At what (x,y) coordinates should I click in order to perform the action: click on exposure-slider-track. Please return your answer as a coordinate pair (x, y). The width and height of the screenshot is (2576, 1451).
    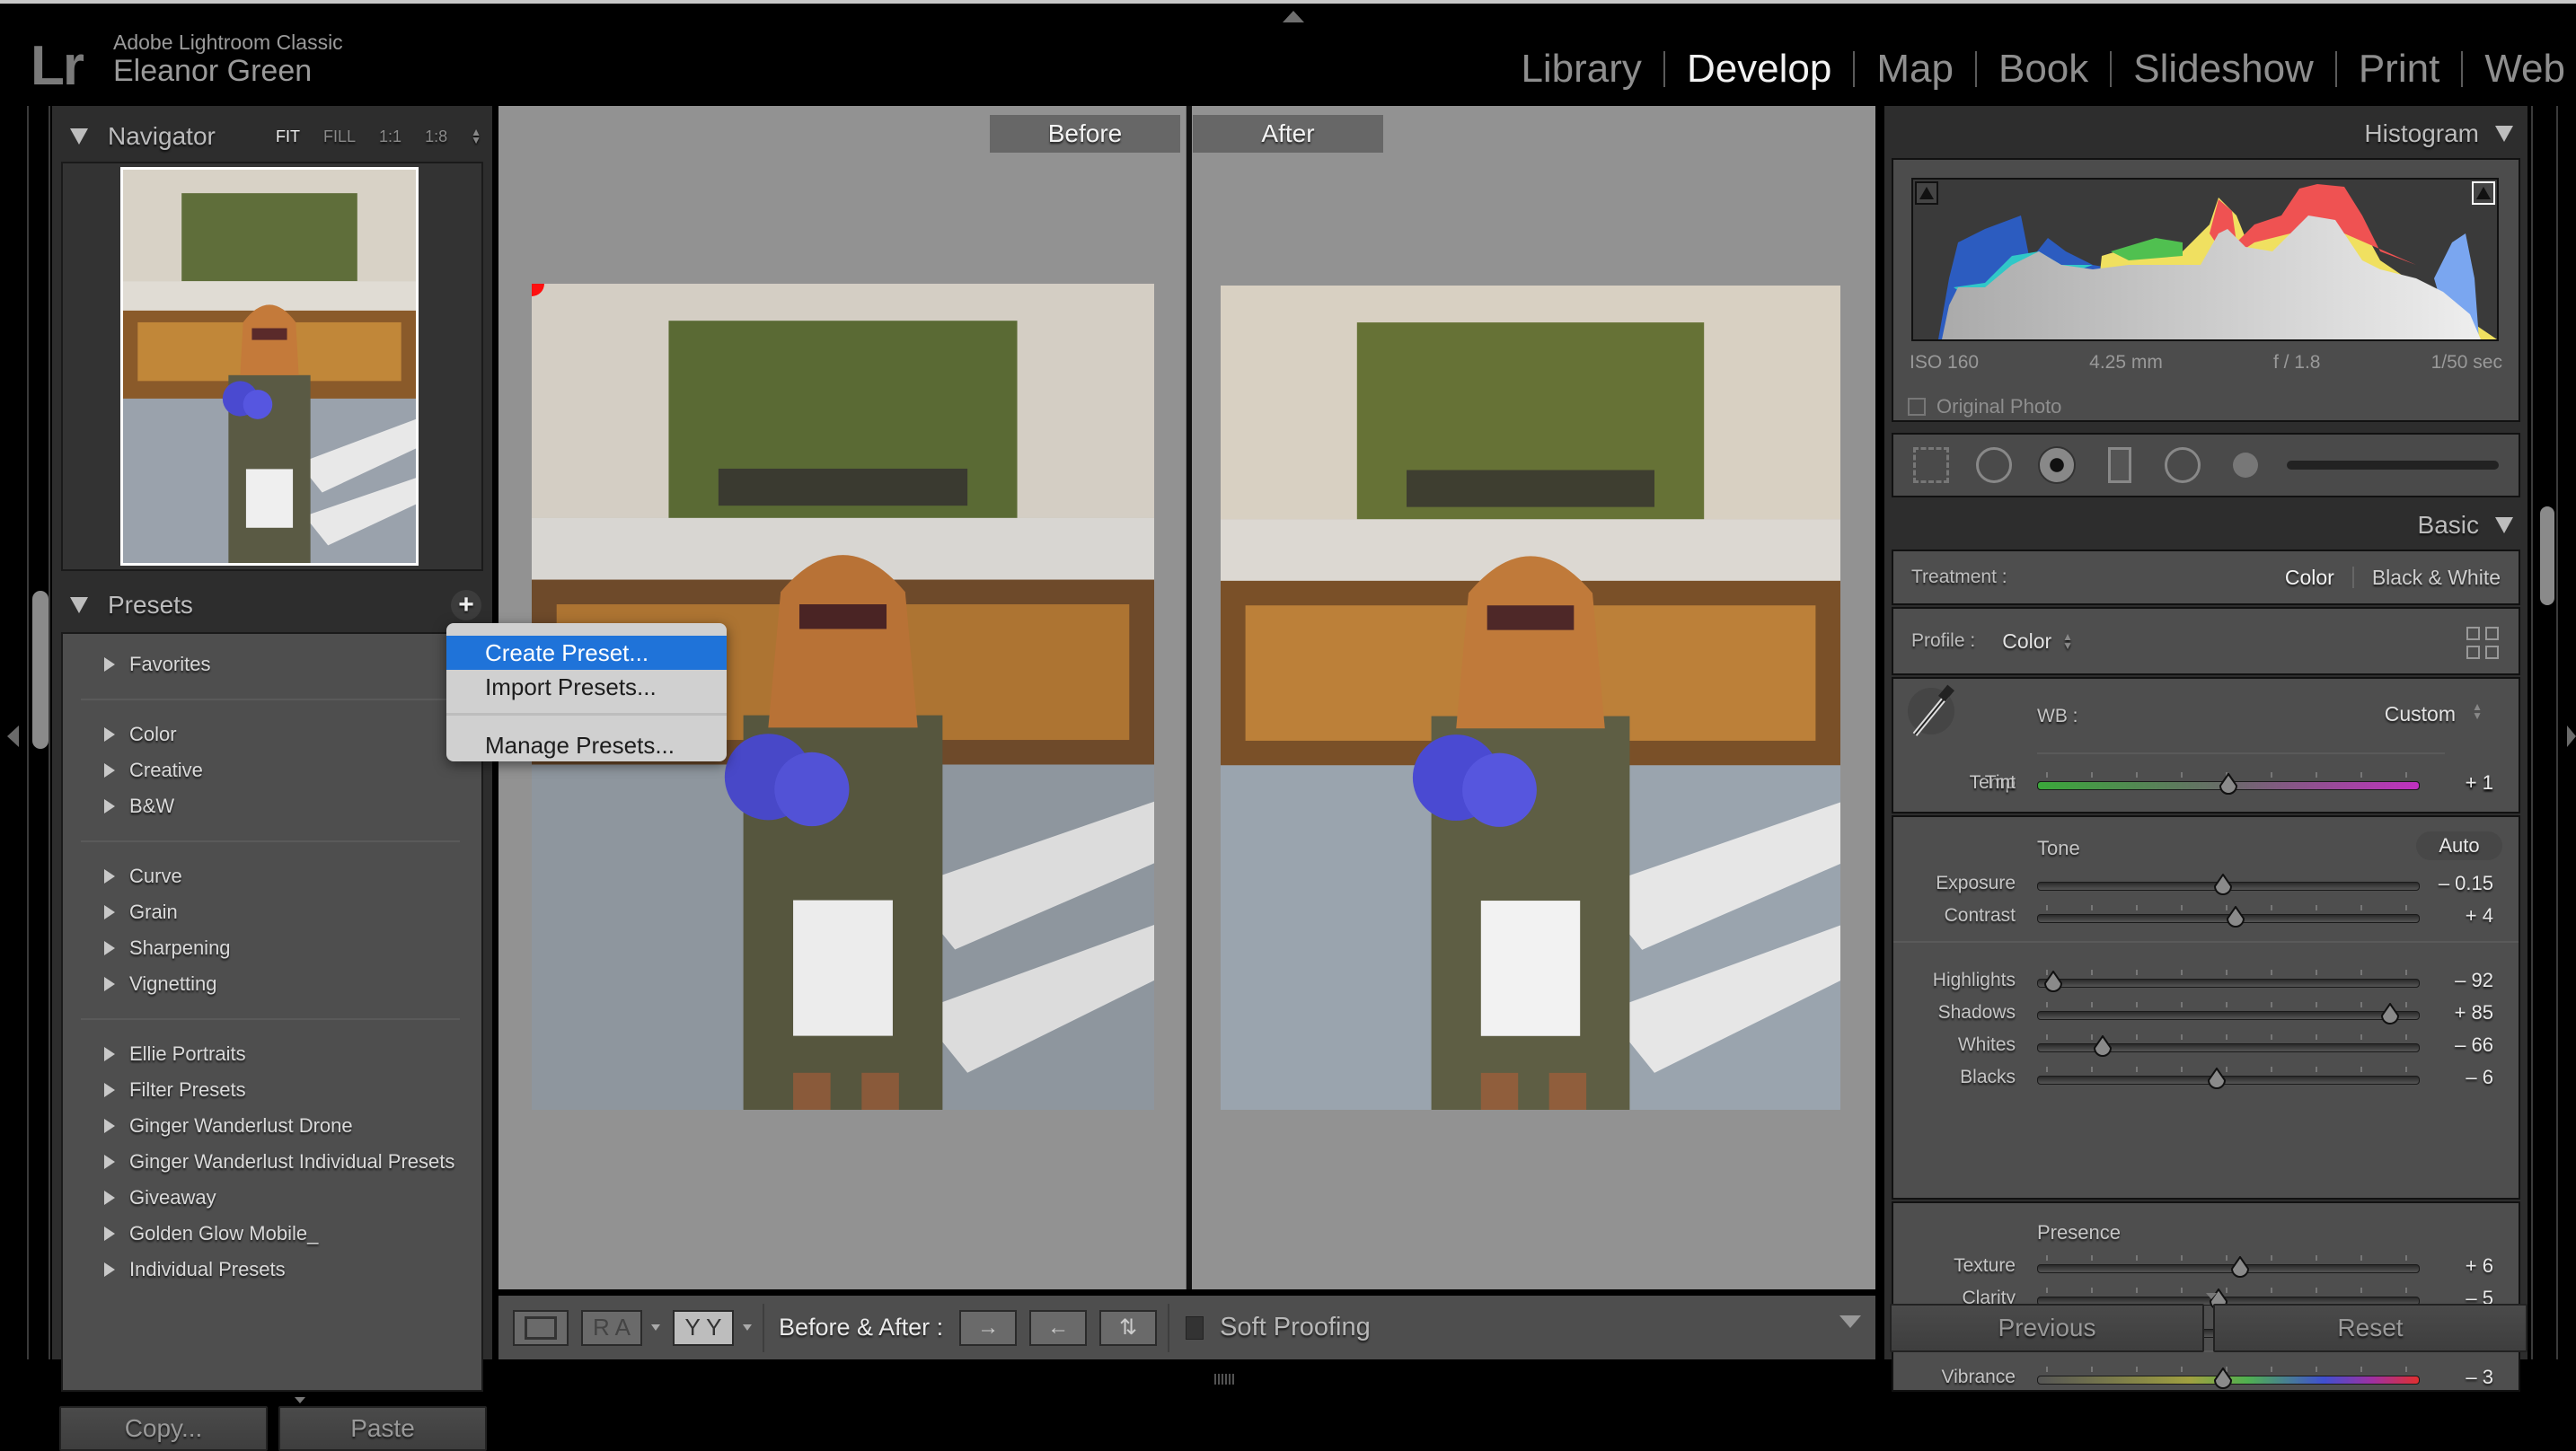
    Looking at the image, I should click on (2228, 884).